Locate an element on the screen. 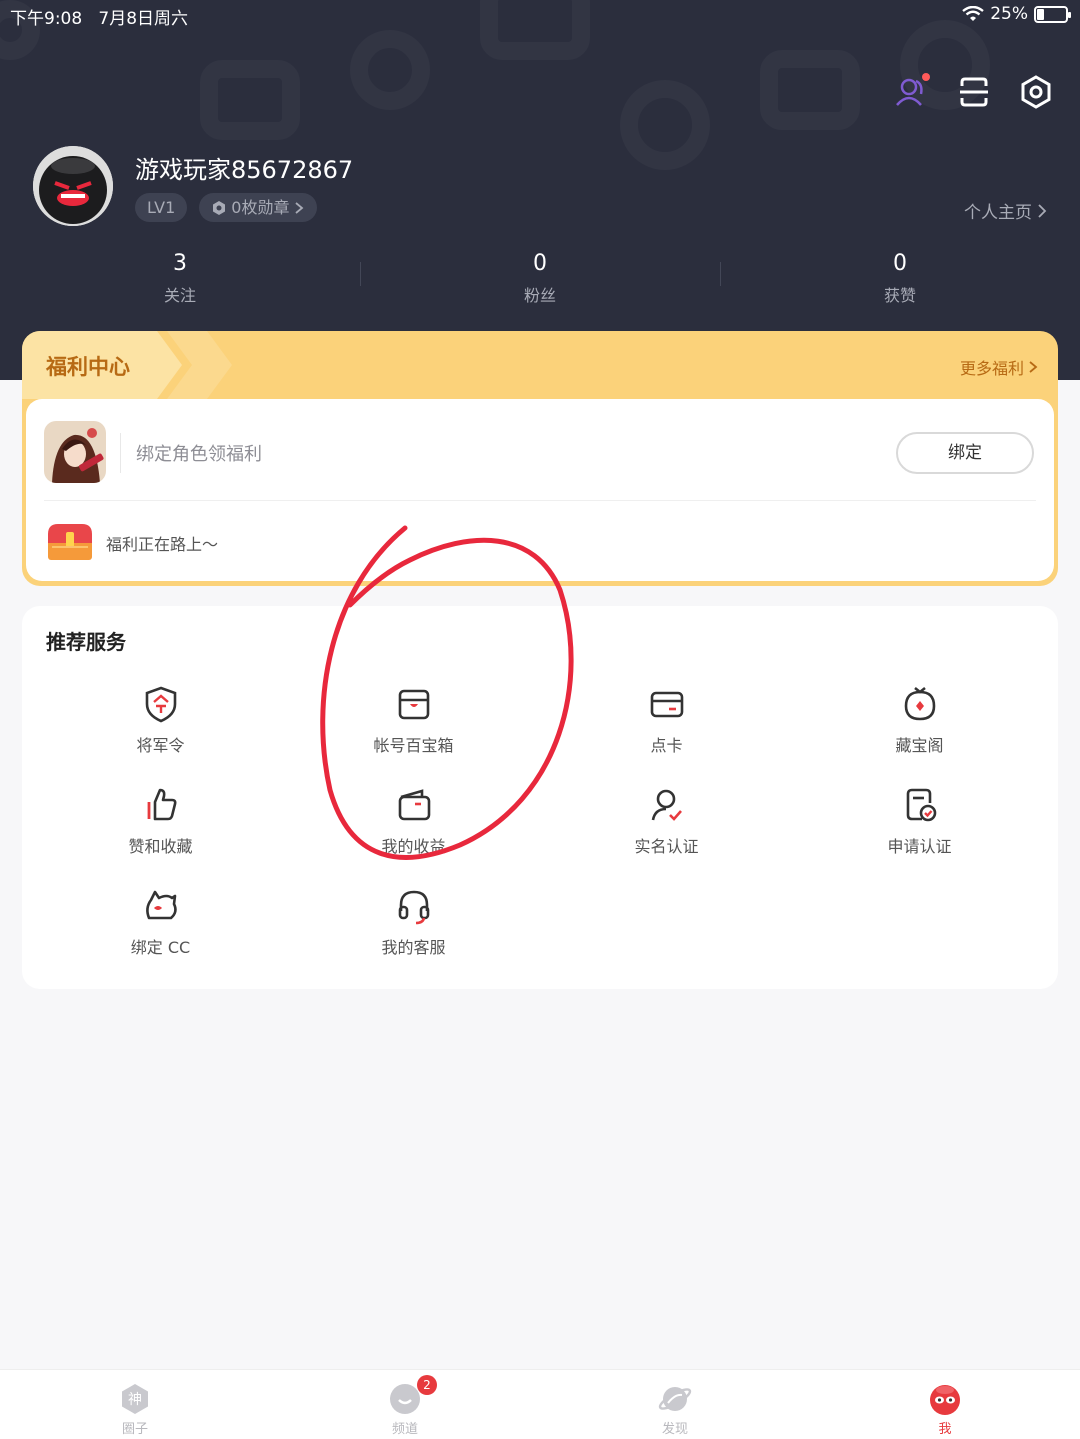  service-label: 赞和收藏 is located at coordinates (160, 846).